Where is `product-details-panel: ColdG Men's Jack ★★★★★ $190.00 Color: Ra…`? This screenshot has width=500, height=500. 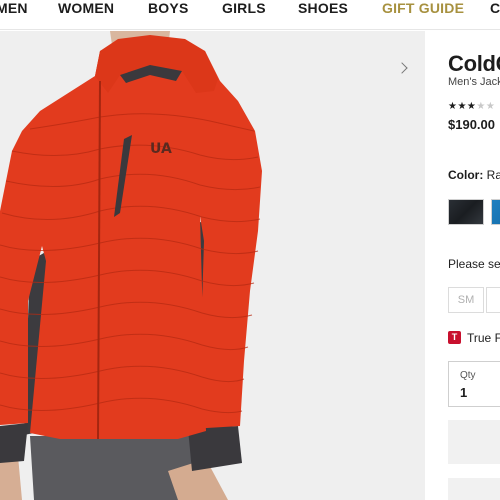 product-details-panel: ColdG Men's Jack ★★★★★ $190.00 Color: Ra… is located at coordinates (462, 265).